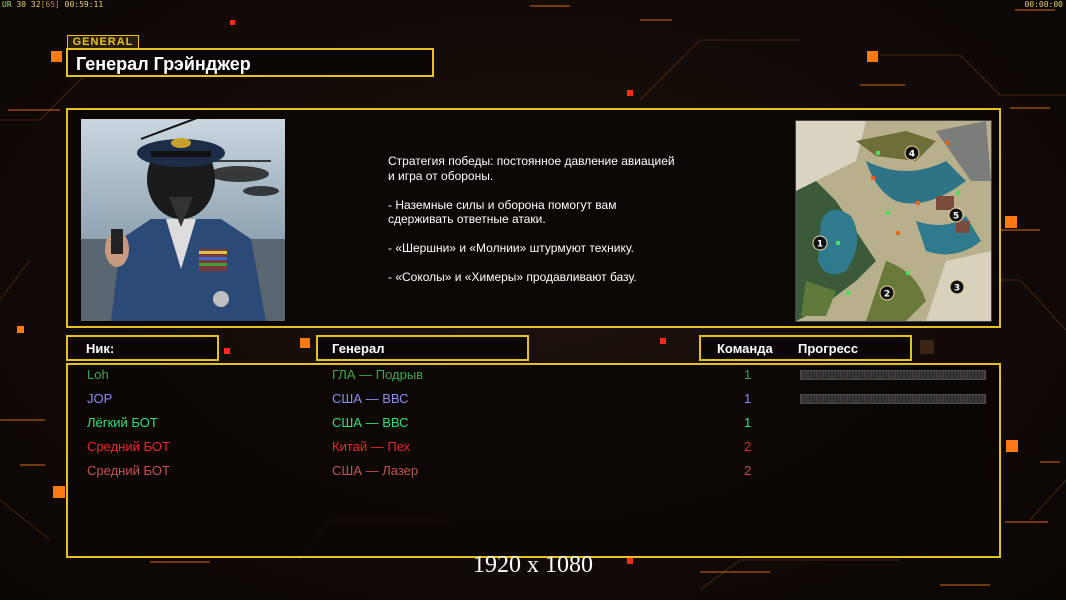 The image size is (1066, 600). I want to click on minimap-image: 1 2 3 4 5, so click(893, 221).